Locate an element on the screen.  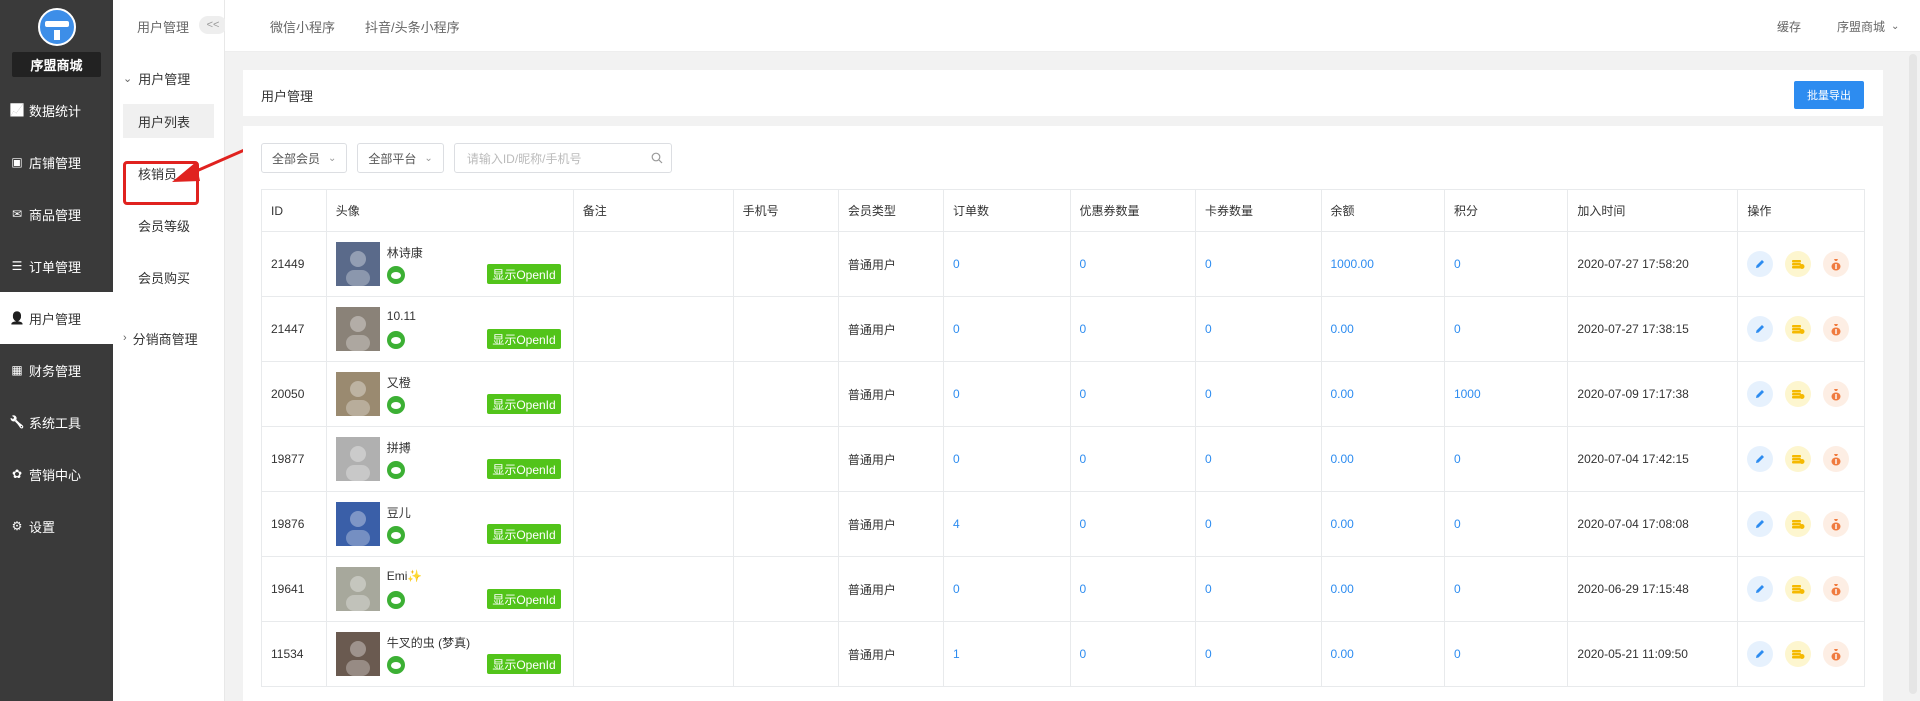
cell-remark is located at coordinates (653, 264).